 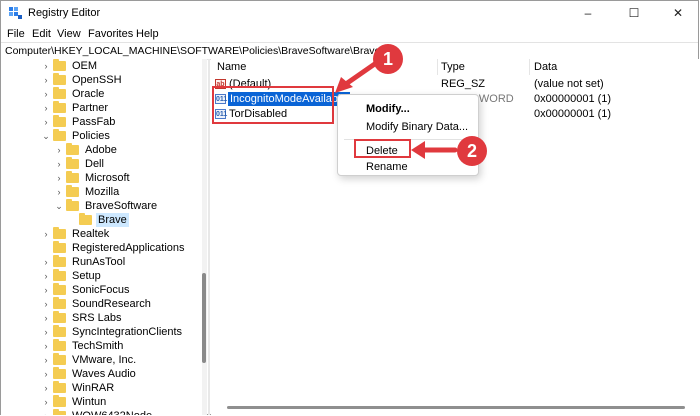 I want to click on values-horizontal-scrollbar, so click(x=456, y=407).